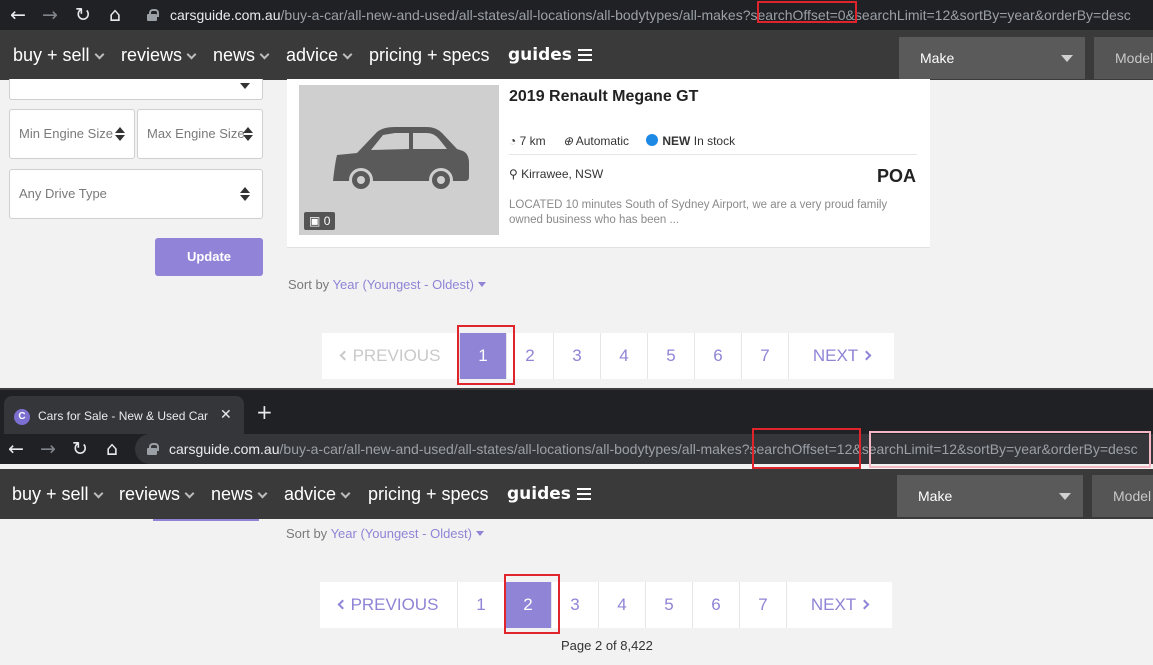  Describe the element at coordinates (396, 355) in the screenshot. I see `previous-label: PREVIOUS` at that location.